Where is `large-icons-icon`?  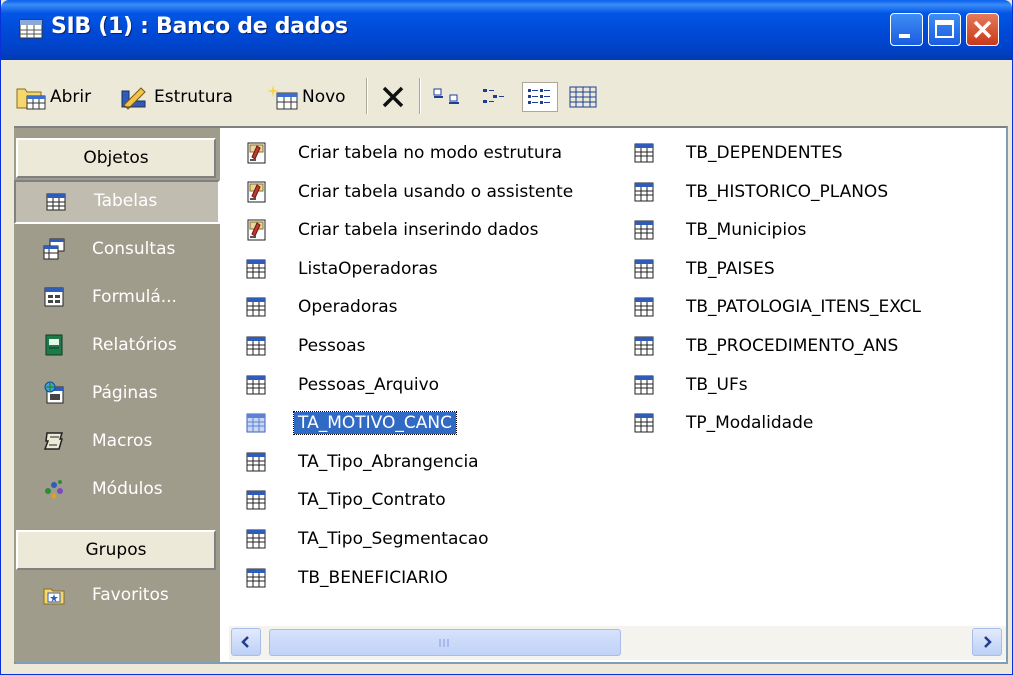
large-icons-icon is located at coordinates (446, 96).